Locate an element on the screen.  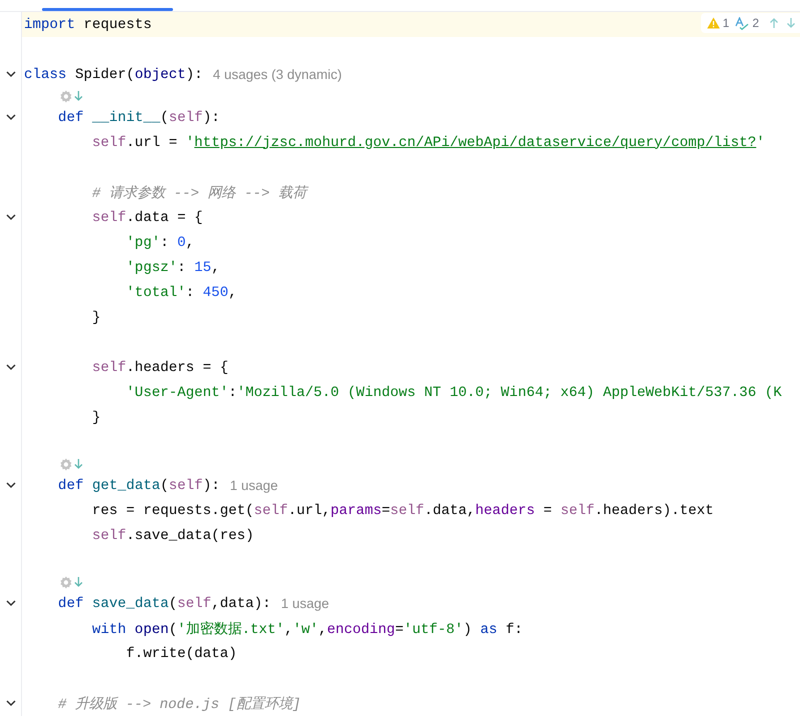
code-line: 'pgsz': 15, is located at coordinates (172, 268).